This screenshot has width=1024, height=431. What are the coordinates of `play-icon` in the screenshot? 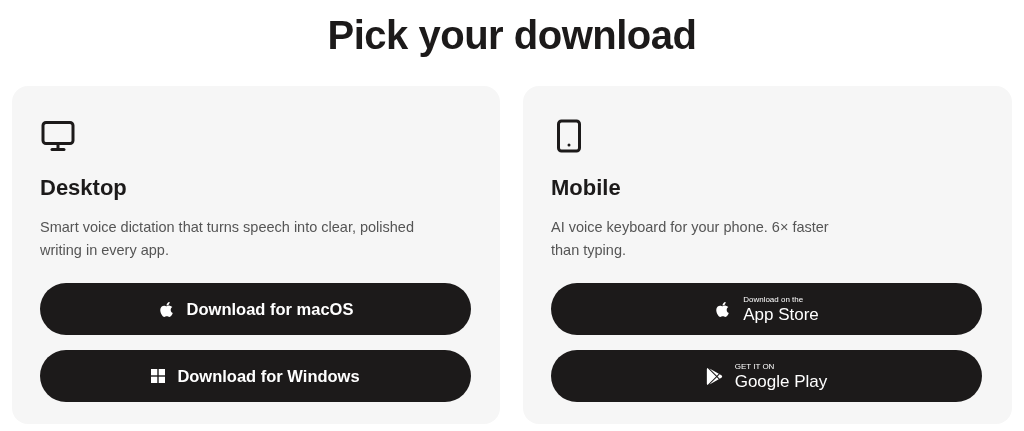 It's located at (714, 376).